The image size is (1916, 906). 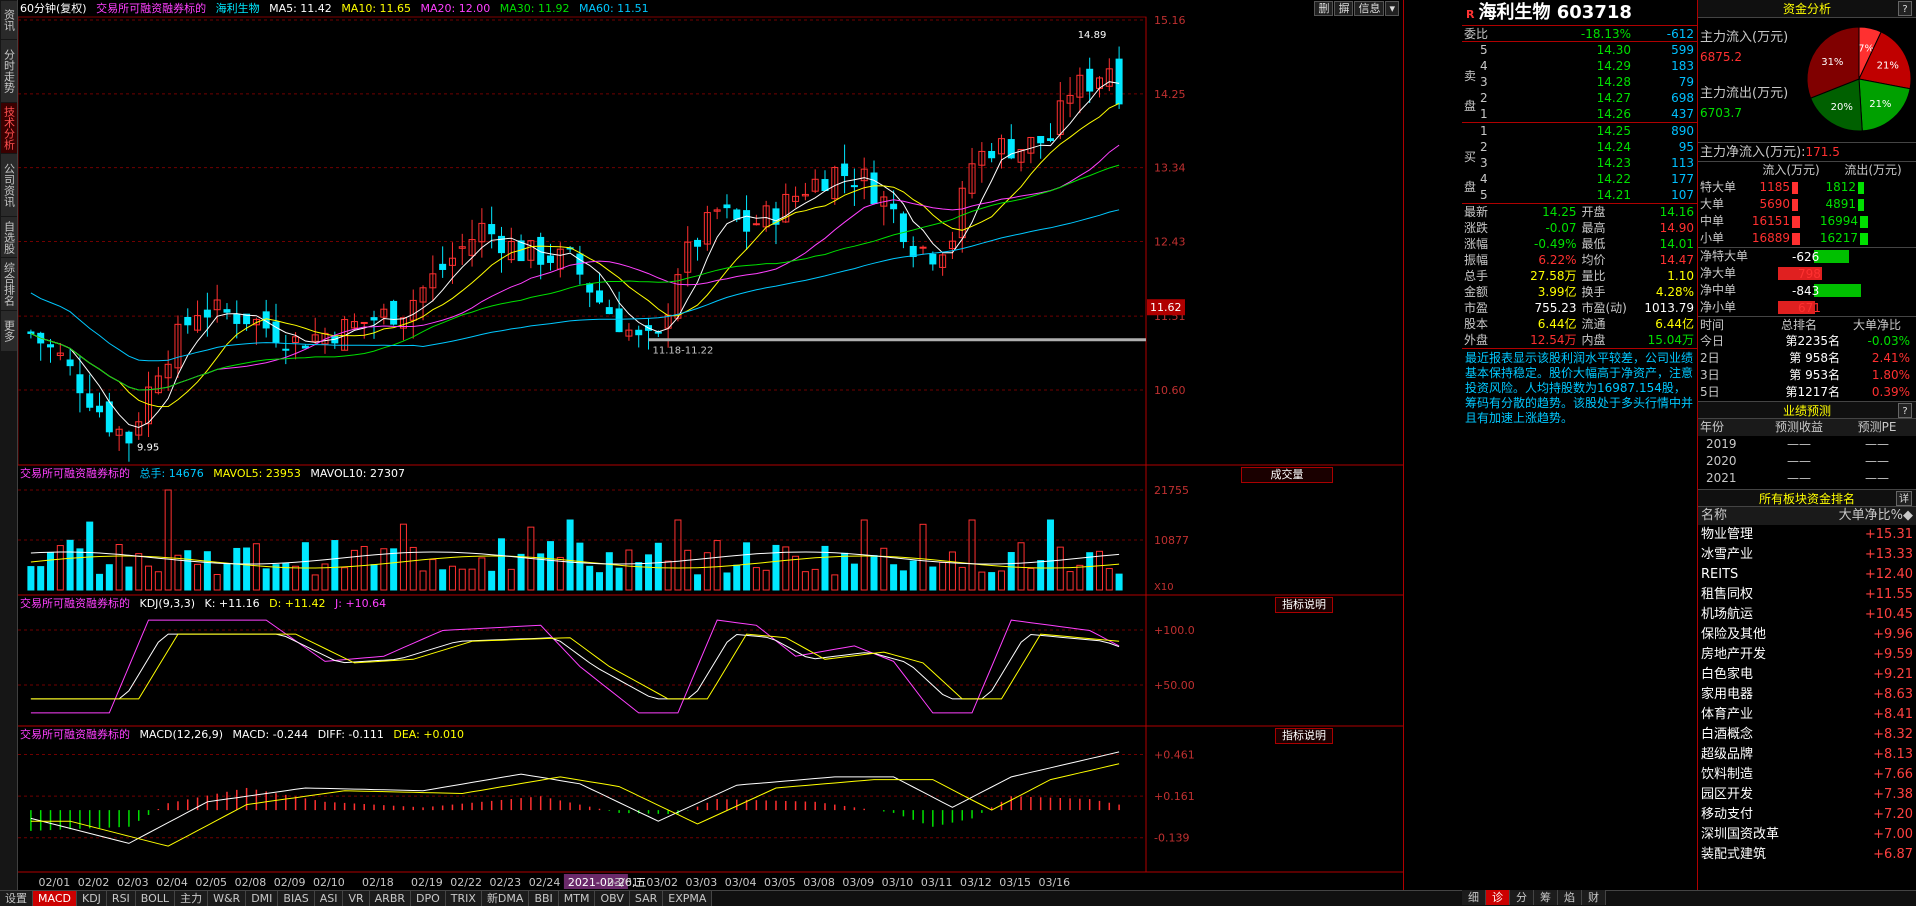 What do you see at coordinates (1570, 897) in the screenshot?
I see `quote-tab-4: 焰` at bounding box center [1570, 897].